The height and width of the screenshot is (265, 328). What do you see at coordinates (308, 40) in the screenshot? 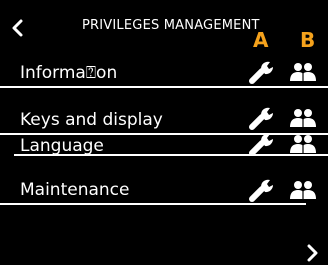
I see `column-b-label: B` at bounding box center [308, 40].